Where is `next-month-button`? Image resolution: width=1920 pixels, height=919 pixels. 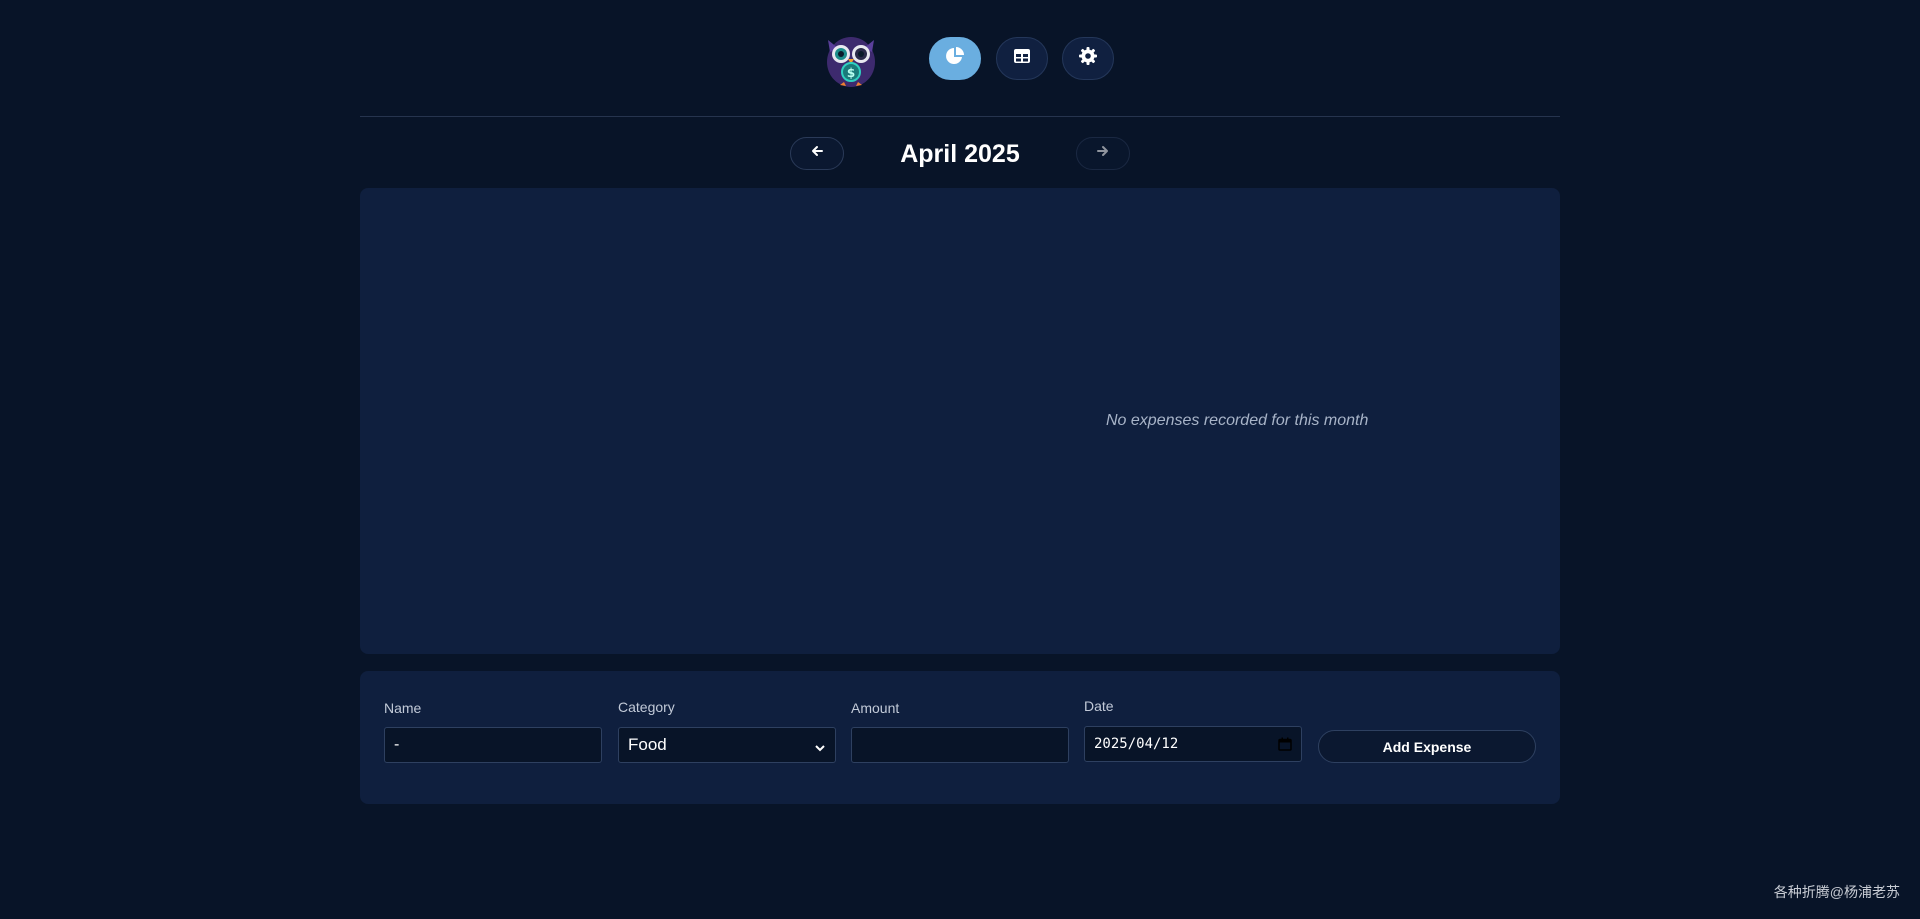
next-month-button is located at coordinates (1103, 153).